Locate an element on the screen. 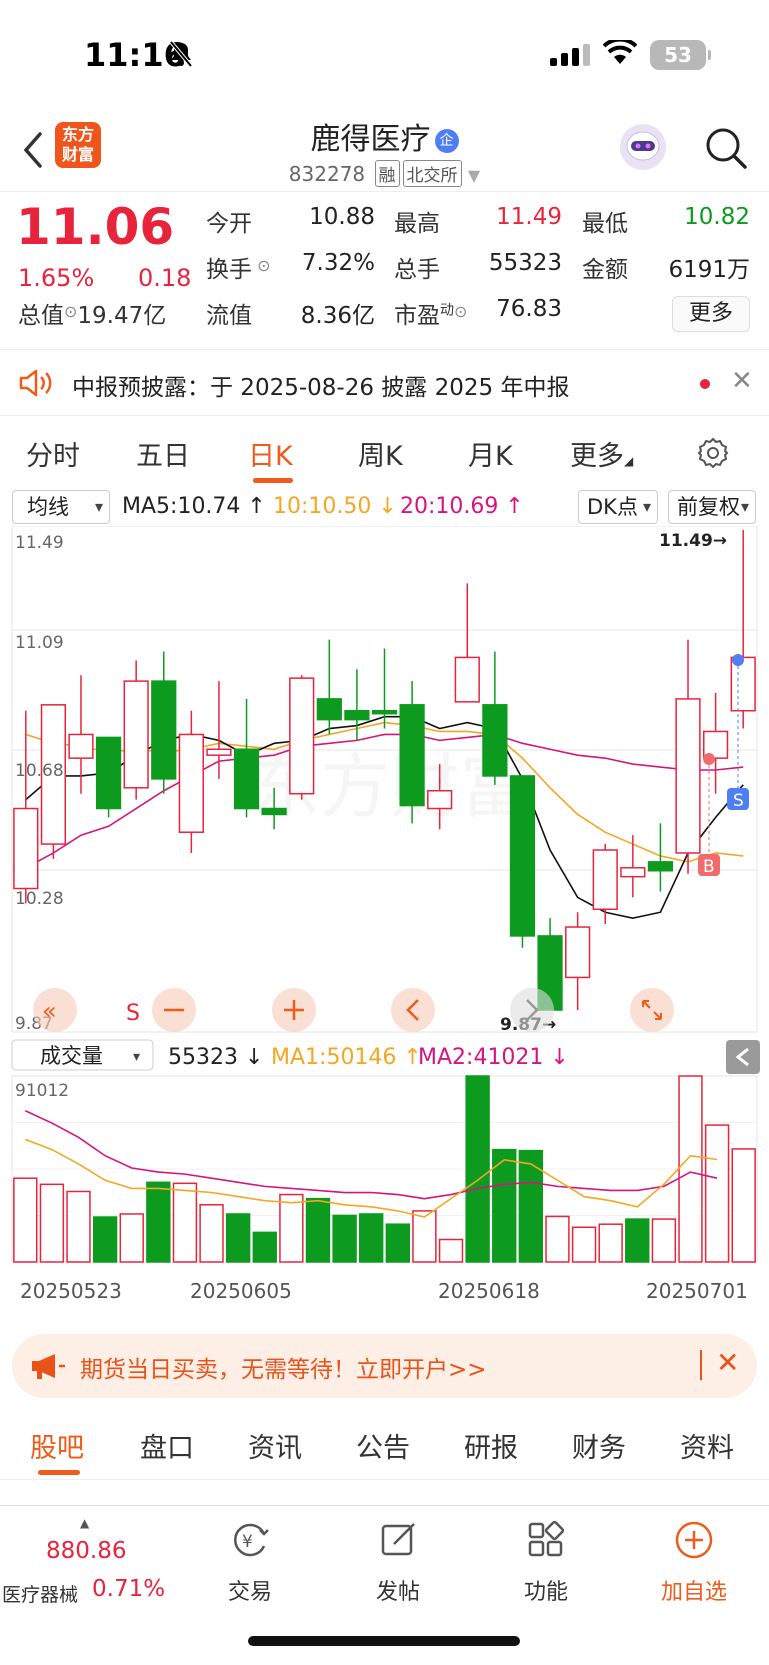  nav-post: 发帖 is located at coordinates (398, 1562).